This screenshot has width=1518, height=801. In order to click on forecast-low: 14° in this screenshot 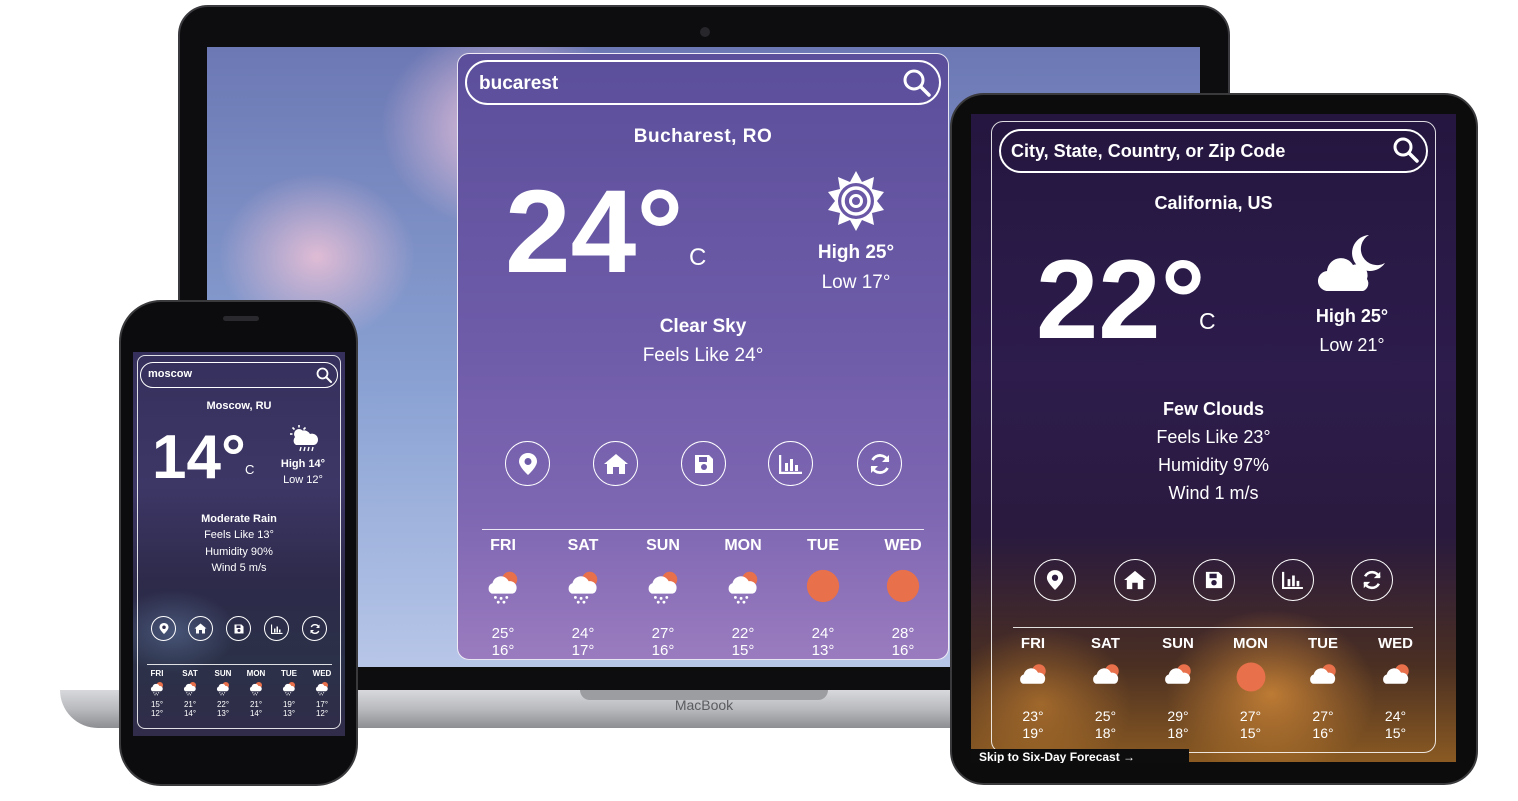, I will do `click(190, 713)`.